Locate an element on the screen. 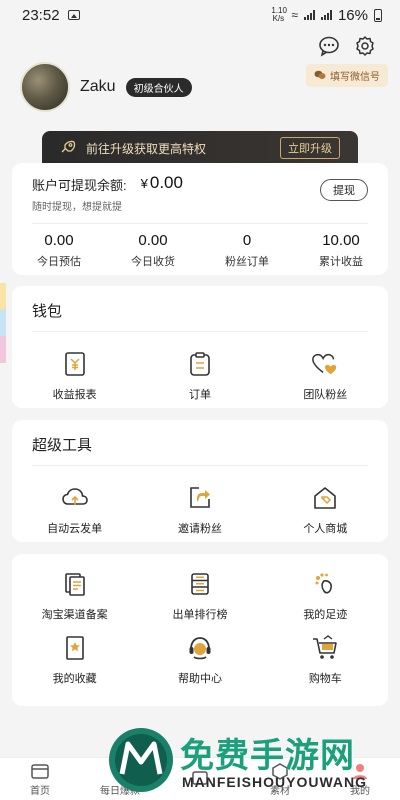  stat-value: 0 is located at coordinates (247, 240).